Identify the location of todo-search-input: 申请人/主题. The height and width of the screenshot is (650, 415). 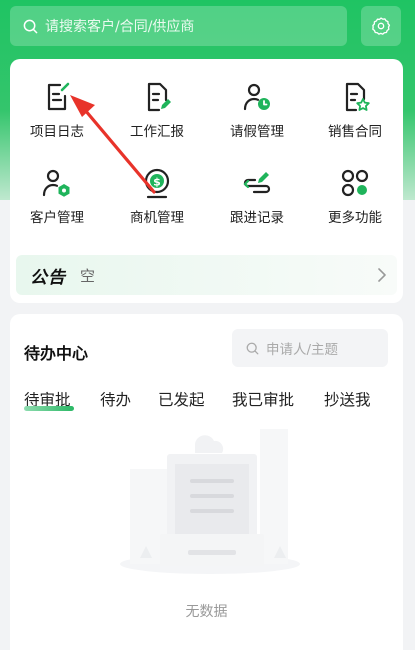
(310, 348).